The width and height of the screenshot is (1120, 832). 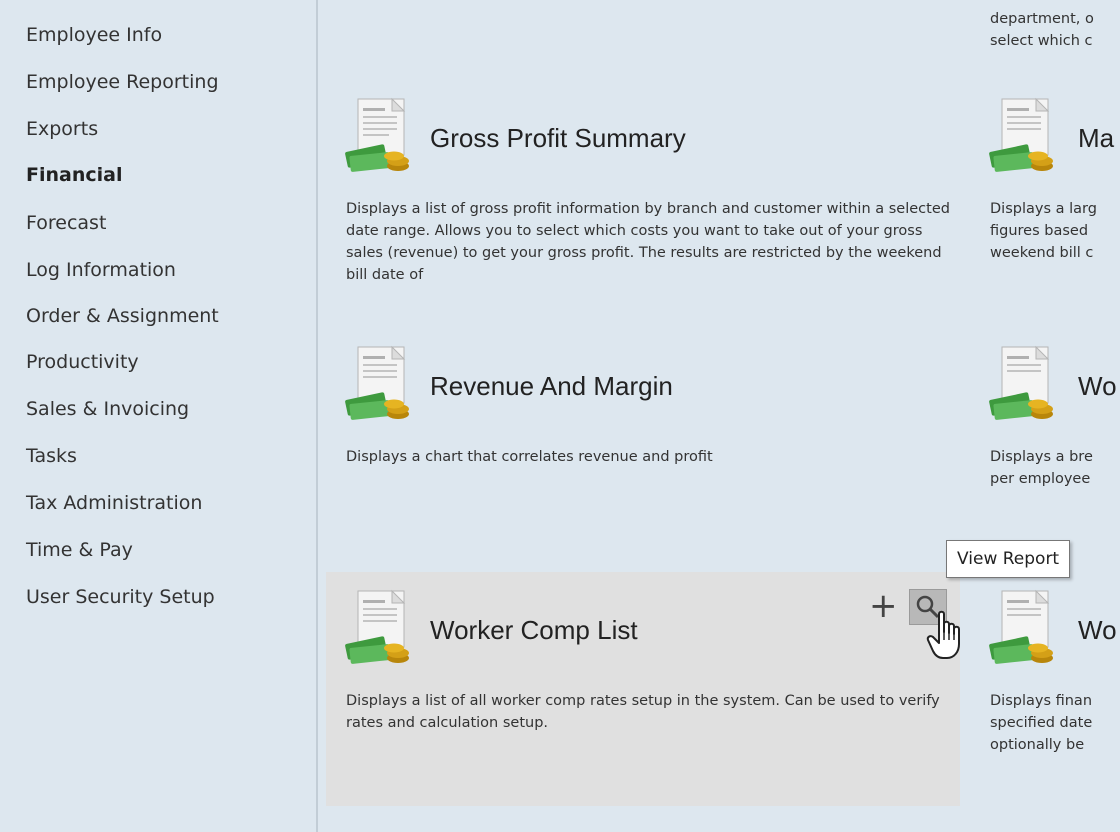 I want to click on sidebar-item-financial: Financial, so click(x=74, y=175).